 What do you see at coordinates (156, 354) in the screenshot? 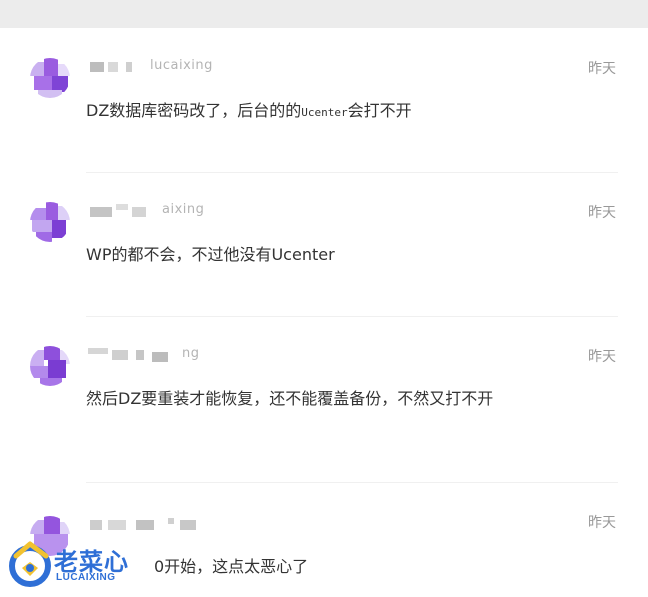
I see `username: ng` at bounding box center [156, 354].